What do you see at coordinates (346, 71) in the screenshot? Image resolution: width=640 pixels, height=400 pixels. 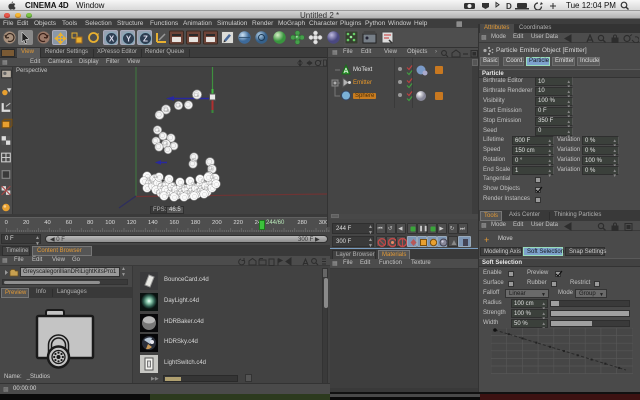 I see `svg-text: A` at bounding box center [346, 71].